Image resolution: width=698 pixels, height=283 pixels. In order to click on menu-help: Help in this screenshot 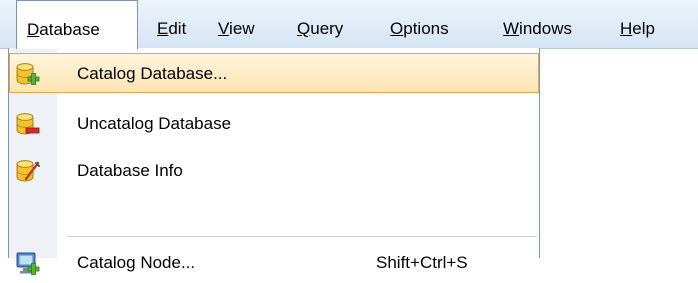, I will do `click(637, 24)`.